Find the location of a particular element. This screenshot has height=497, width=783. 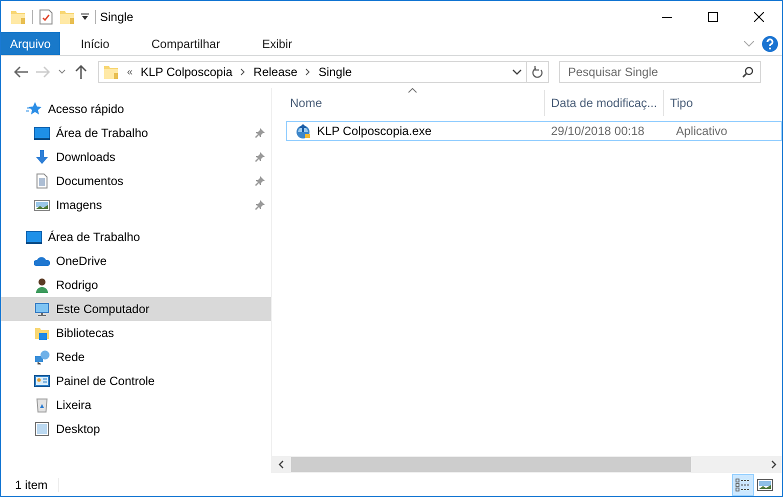

download-icon is located at coordinates (42, 157).